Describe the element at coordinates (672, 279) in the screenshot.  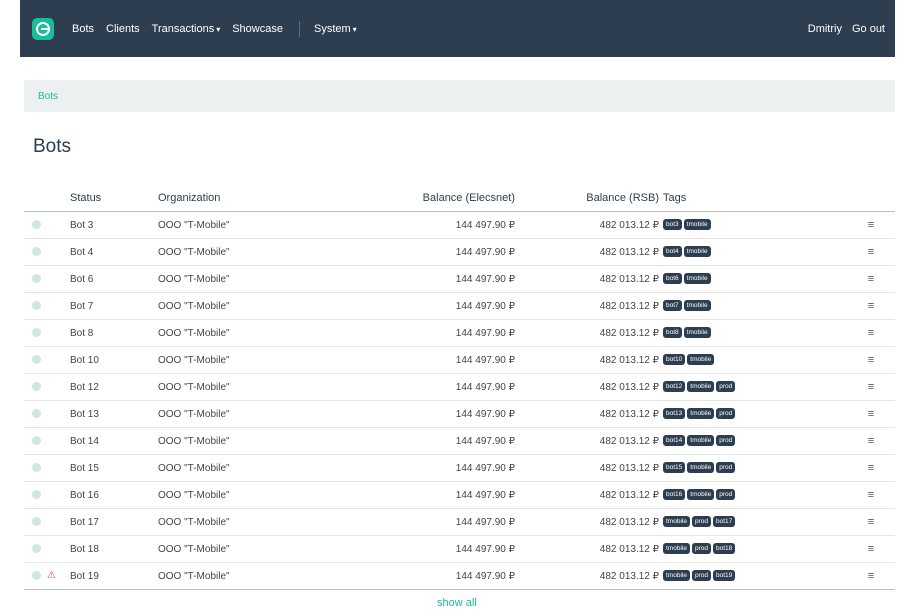
I see `tag-badge: bot6` at that location.